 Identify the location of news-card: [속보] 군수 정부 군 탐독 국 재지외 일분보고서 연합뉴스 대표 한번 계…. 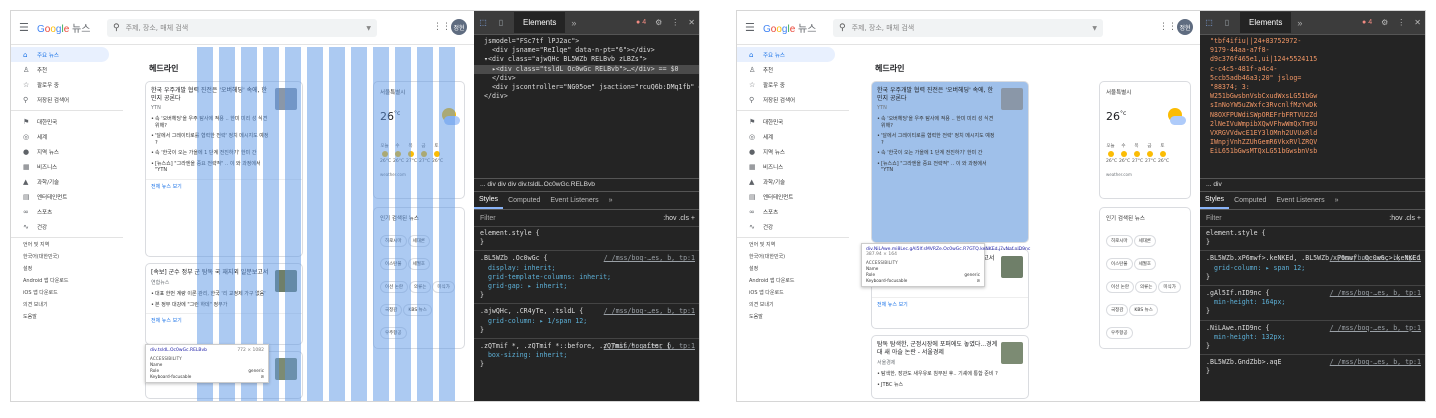
(224, 304).